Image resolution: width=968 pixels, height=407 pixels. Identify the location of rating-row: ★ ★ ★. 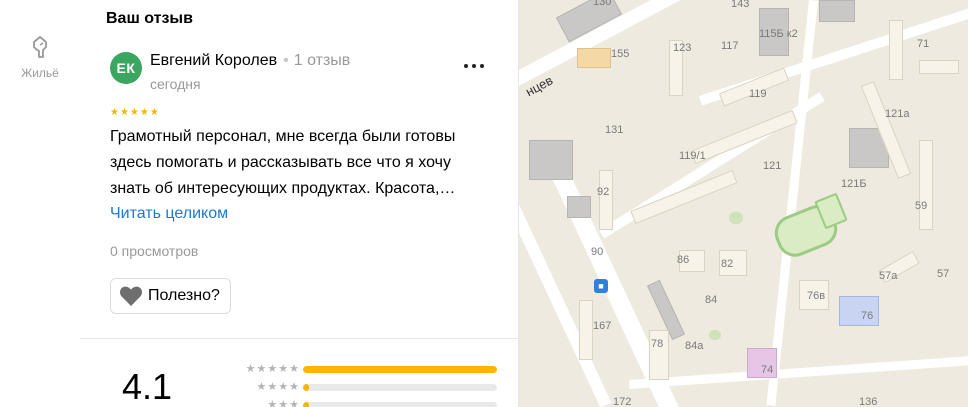
(357, 401).